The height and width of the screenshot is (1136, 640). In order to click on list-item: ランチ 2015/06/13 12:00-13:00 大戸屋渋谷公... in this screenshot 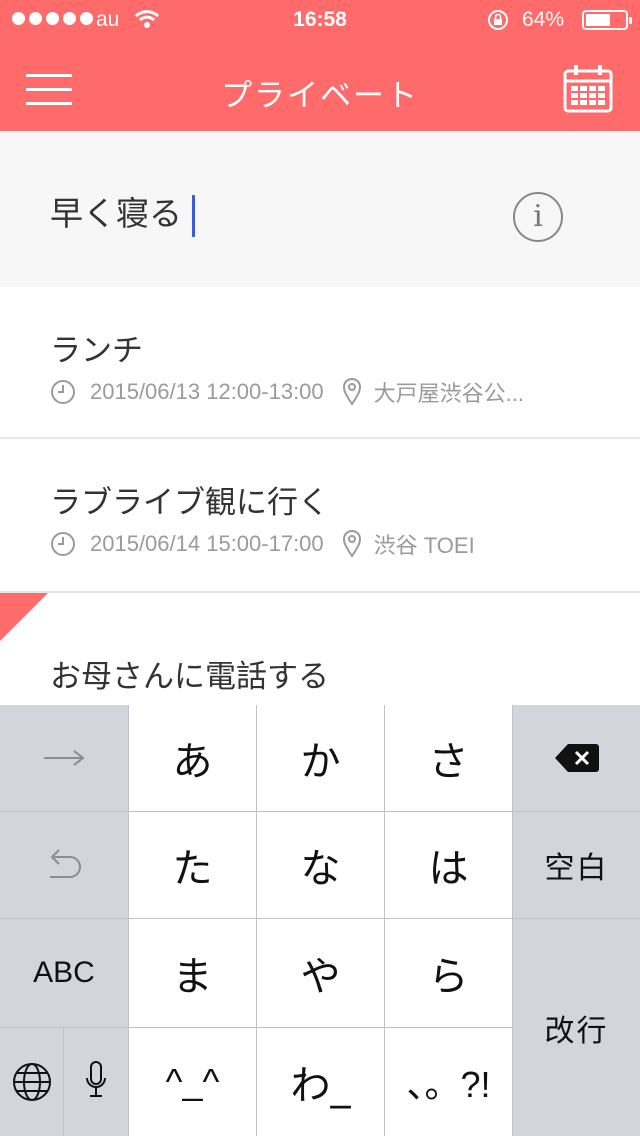, I will do `click(320, 363)`.